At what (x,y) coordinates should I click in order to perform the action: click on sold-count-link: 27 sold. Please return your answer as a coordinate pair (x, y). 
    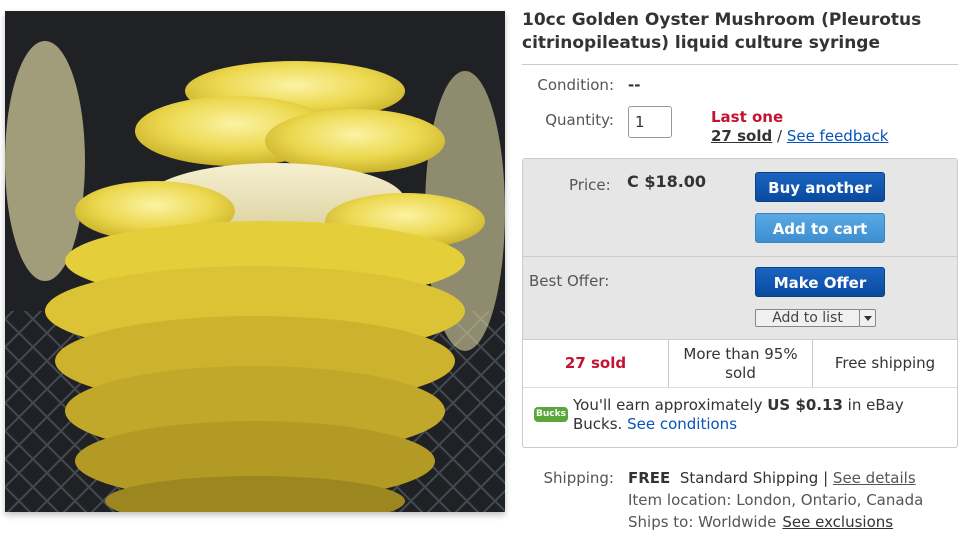
    Looking at the image, I should click on (741, 136).